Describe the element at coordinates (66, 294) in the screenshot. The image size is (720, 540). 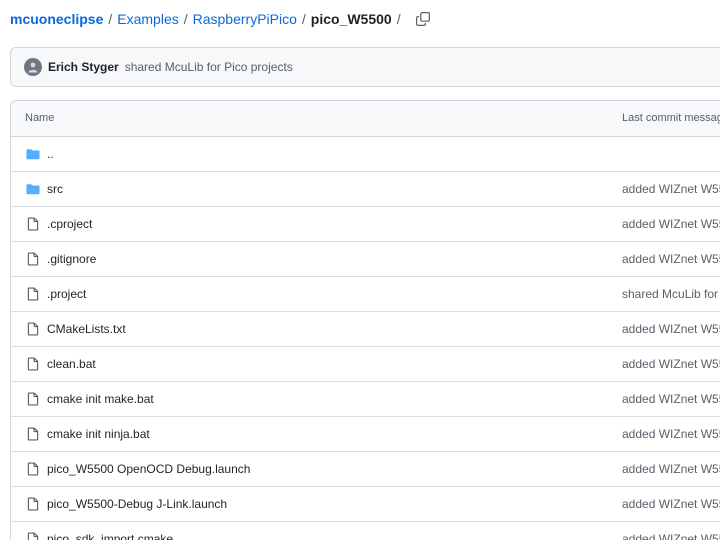
I see `file-link: .project` at that location.